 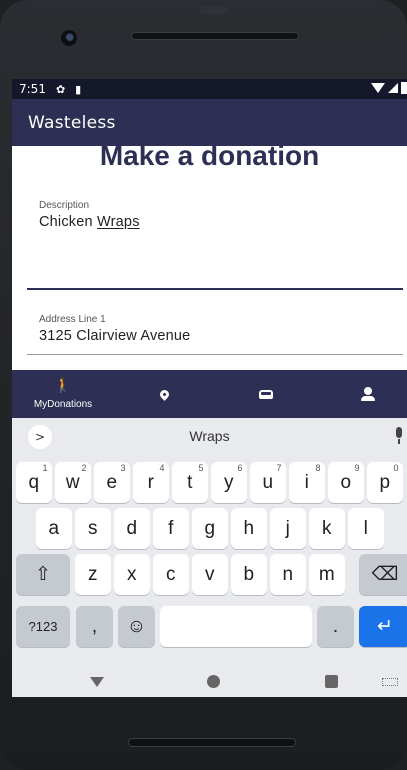 What do you see at coordinates (215, 36) in the screenshot?
I see `earpiece-speaker` at bounding box center [215, 36].